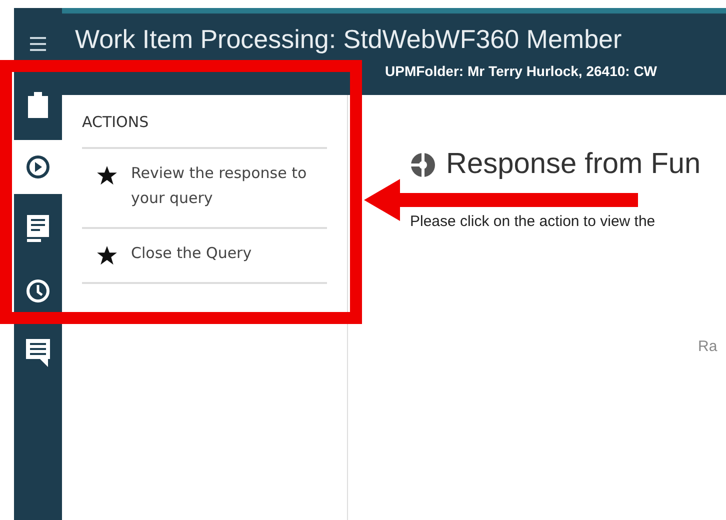 This screenshot has height=520, width=726. What do you see at coordinates (38, 44) in the screenshot?
I see `menu-icon` at bounding box center [38, 44].